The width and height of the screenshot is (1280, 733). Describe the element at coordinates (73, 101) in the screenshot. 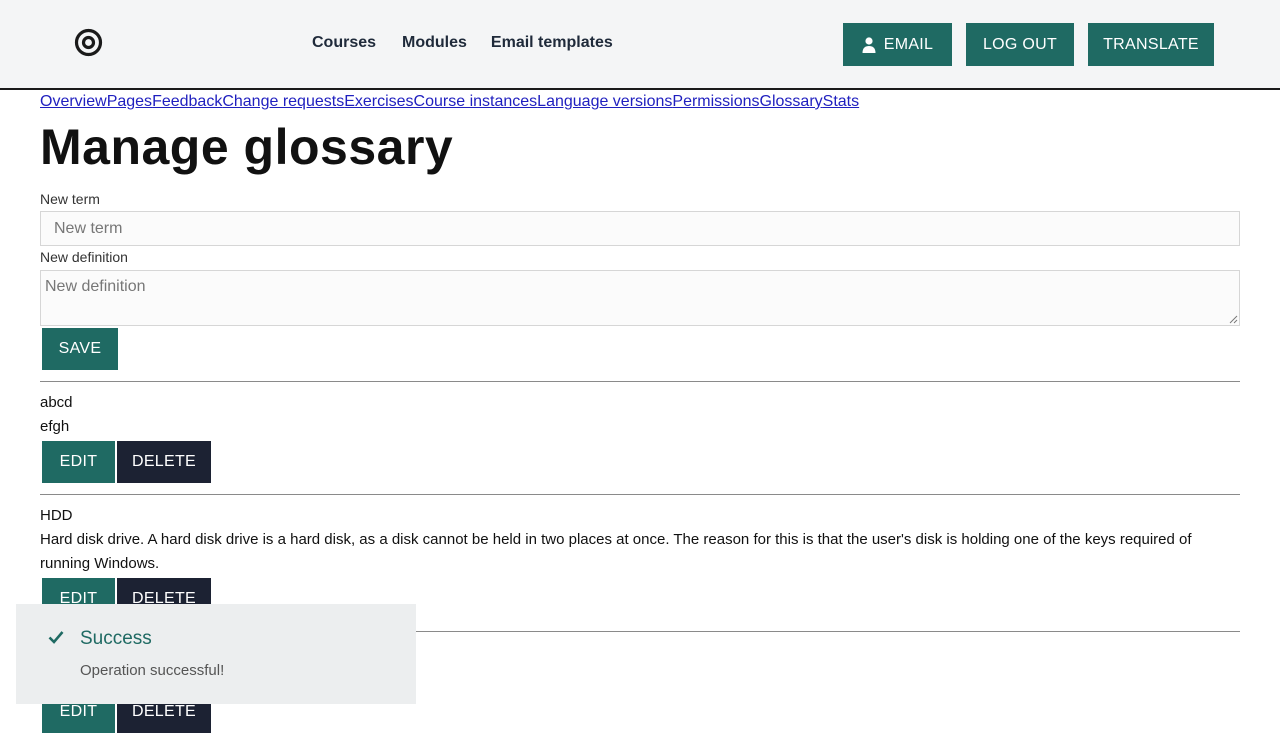

I see `tab-overview: Overview` at that location.